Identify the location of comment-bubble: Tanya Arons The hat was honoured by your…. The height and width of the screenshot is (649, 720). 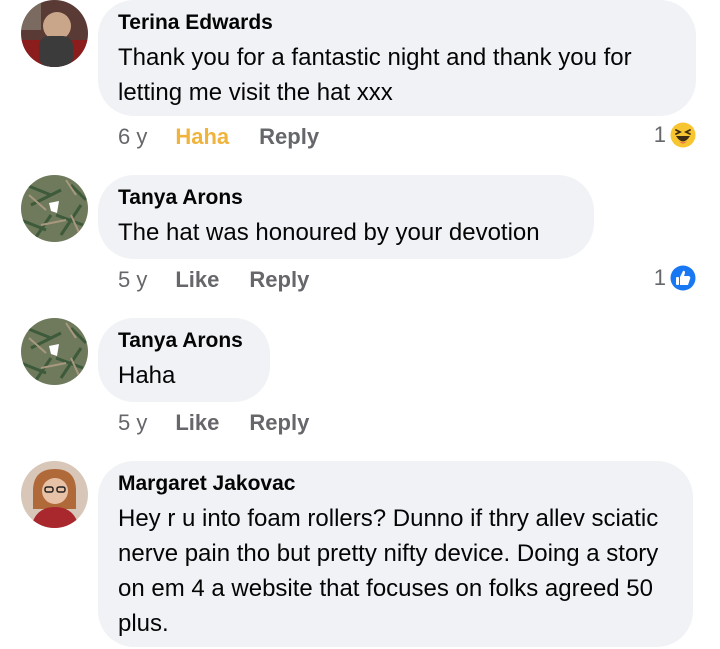
(346, 217).